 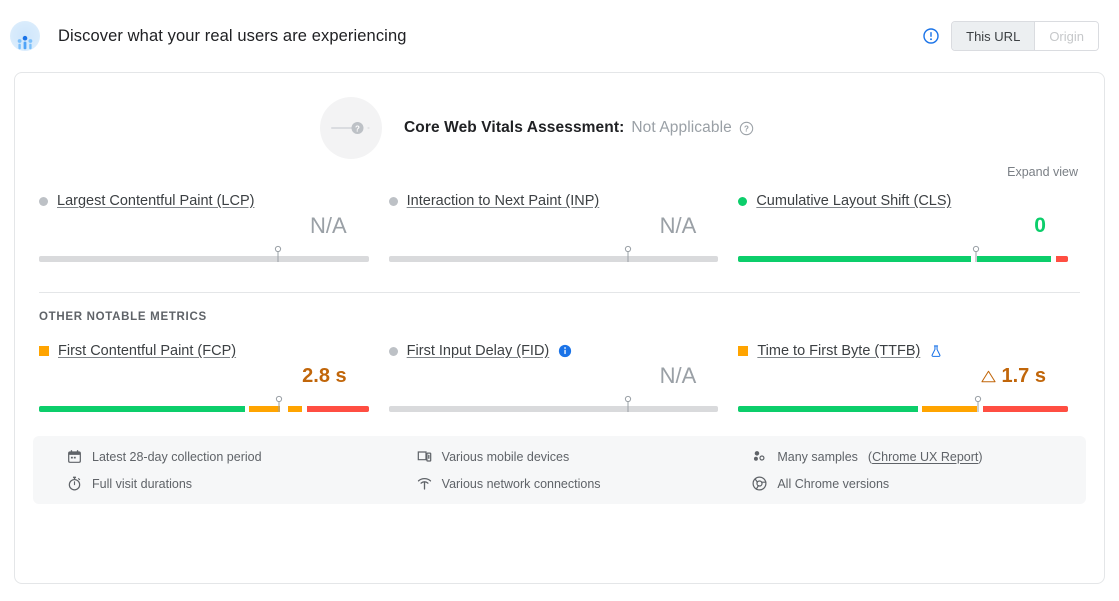 I want to click on stopwatch-icon, so click(x=74, y=483).